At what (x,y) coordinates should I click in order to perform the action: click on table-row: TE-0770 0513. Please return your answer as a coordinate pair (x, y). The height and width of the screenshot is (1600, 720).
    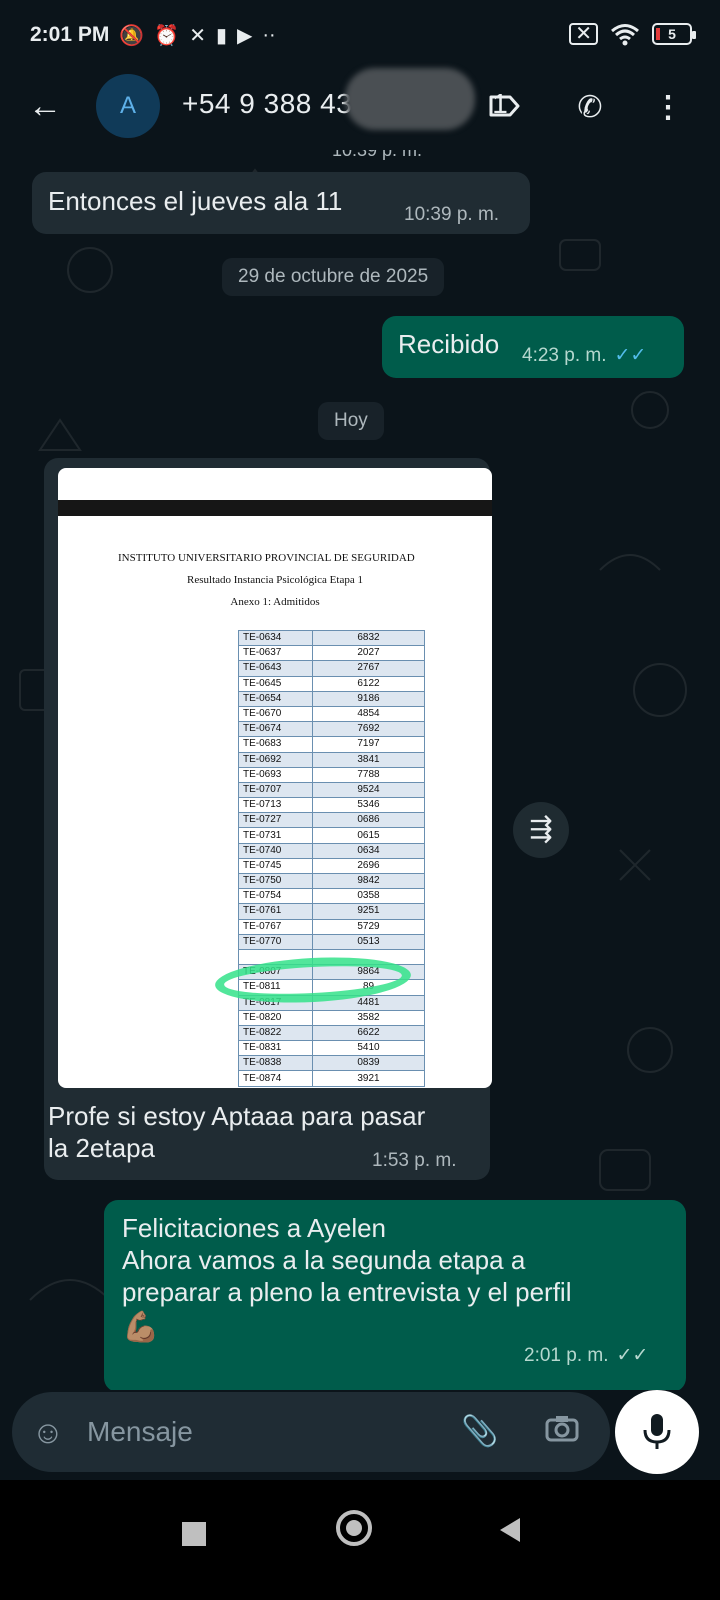
    Looking at the image, I should click on (331, 941).